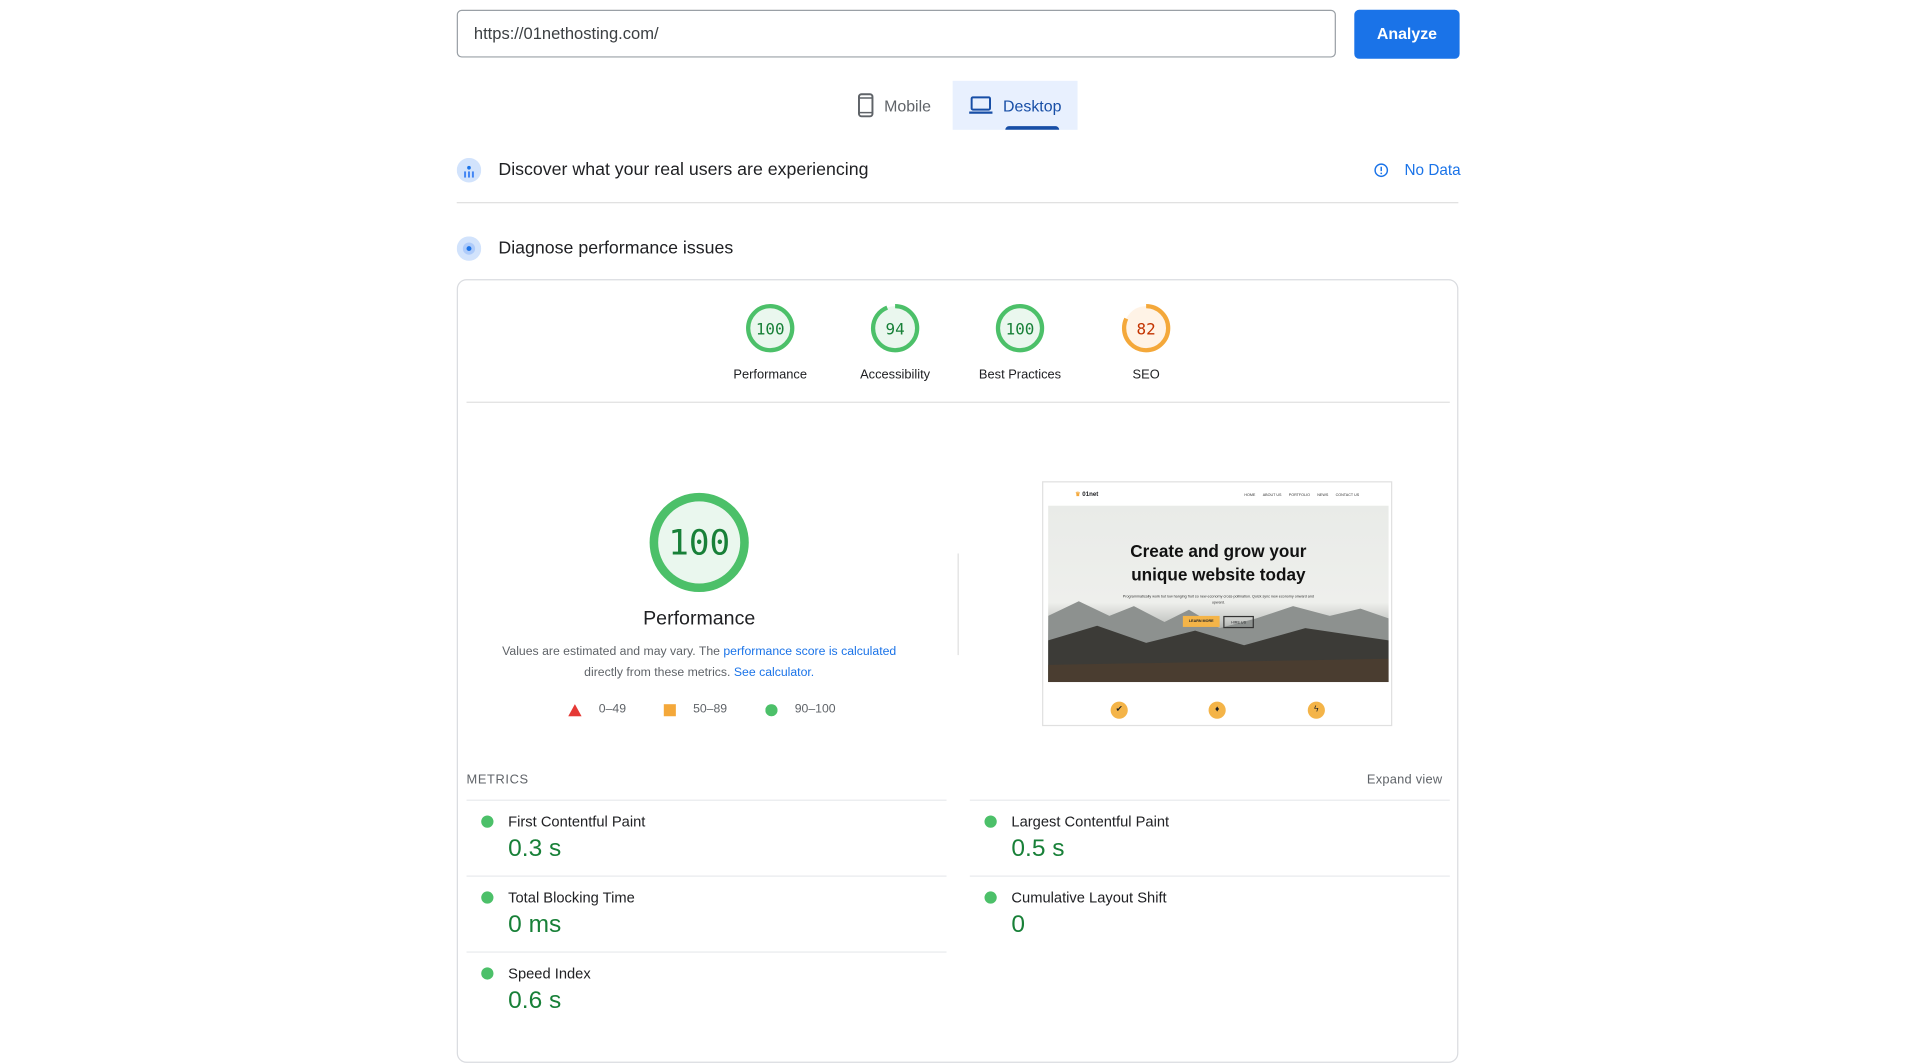 This screenshot has height=1063, width=1920. What do you see at coordinates (1316, 710) in the screenshot?
I see `bolt-icon: ϟ` at bounding box center [1316, 710].